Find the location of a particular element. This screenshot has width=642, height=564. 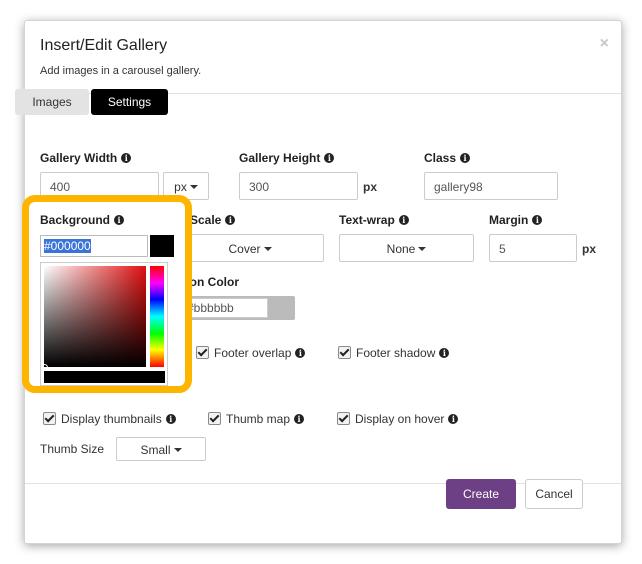

class-label: Class i is located at coordinates (447, 158).